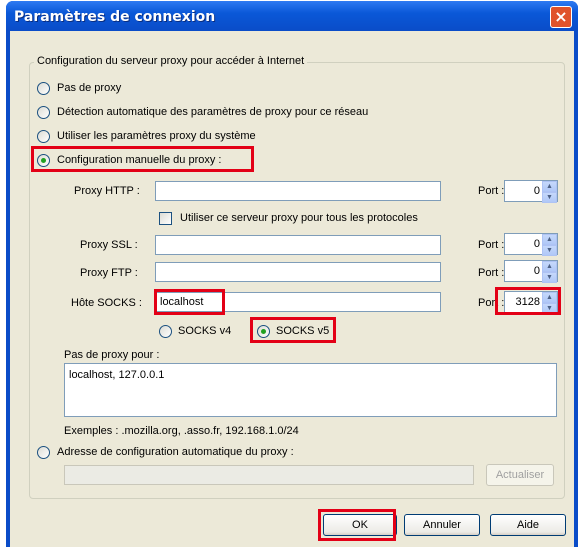 The width and height of the screenshot is (584, 548). I want to click on ftp-proxy-input, so click(298, 272).